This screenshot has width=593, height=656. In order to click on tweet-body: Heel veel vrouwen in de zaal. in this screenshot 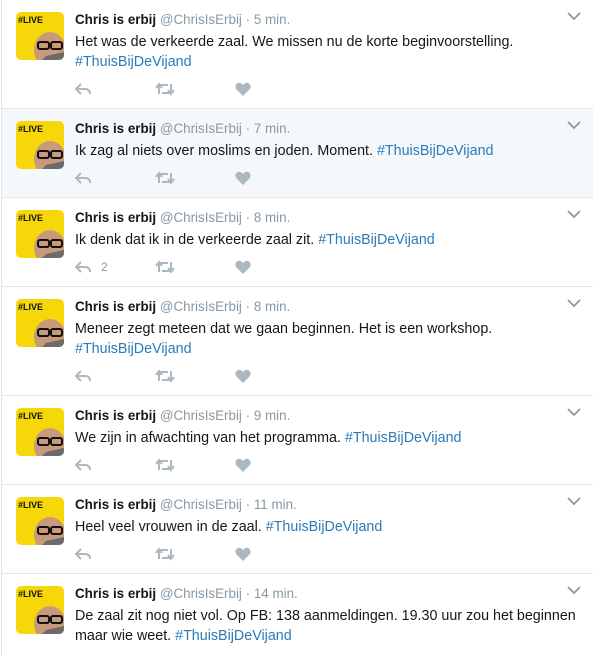, I will do `click(170, 527)`.